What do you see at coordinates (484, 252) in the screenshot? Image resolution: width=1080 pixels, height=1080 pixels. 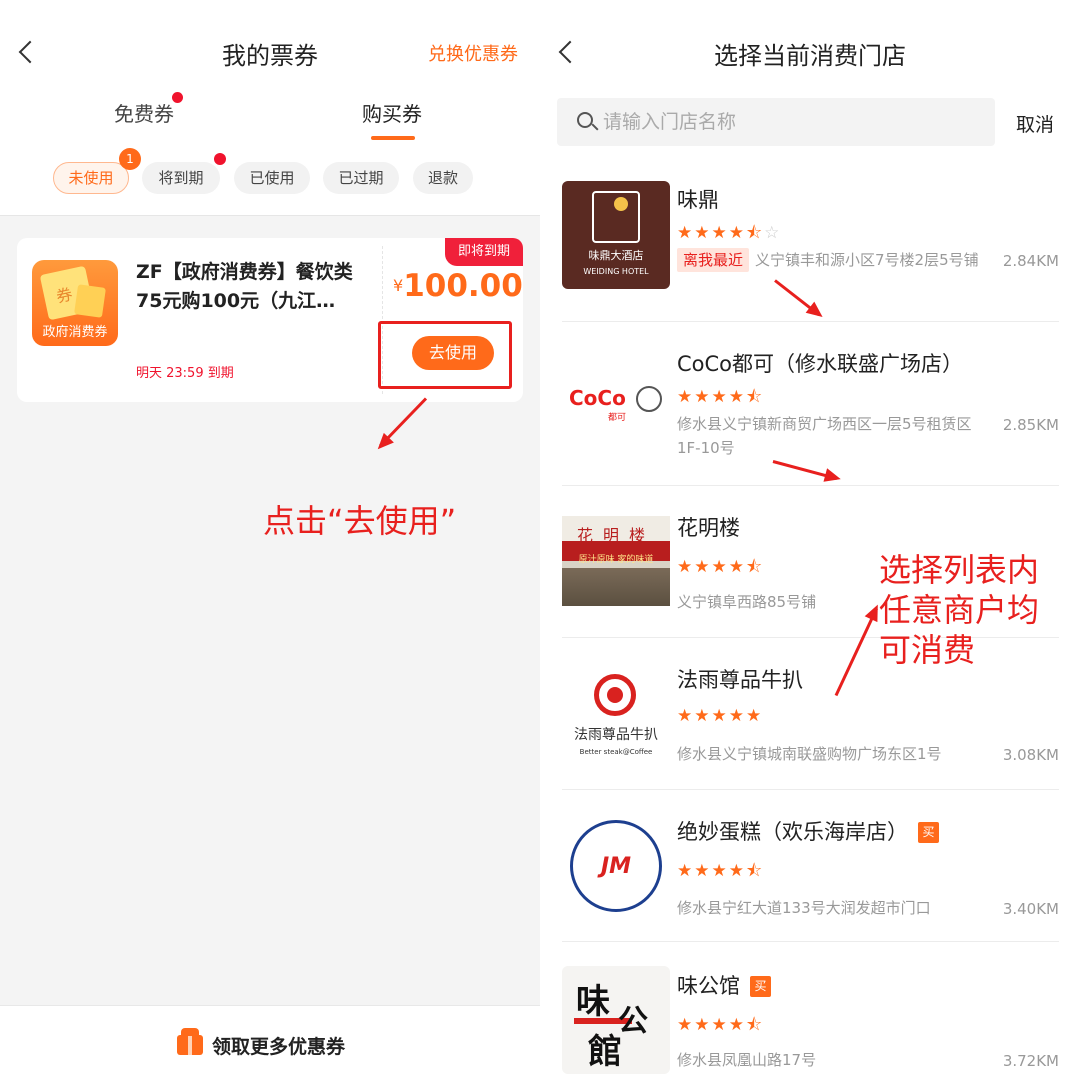 I see `expiring-soon-badge: 即将到期` at bounding box center [484, 252].